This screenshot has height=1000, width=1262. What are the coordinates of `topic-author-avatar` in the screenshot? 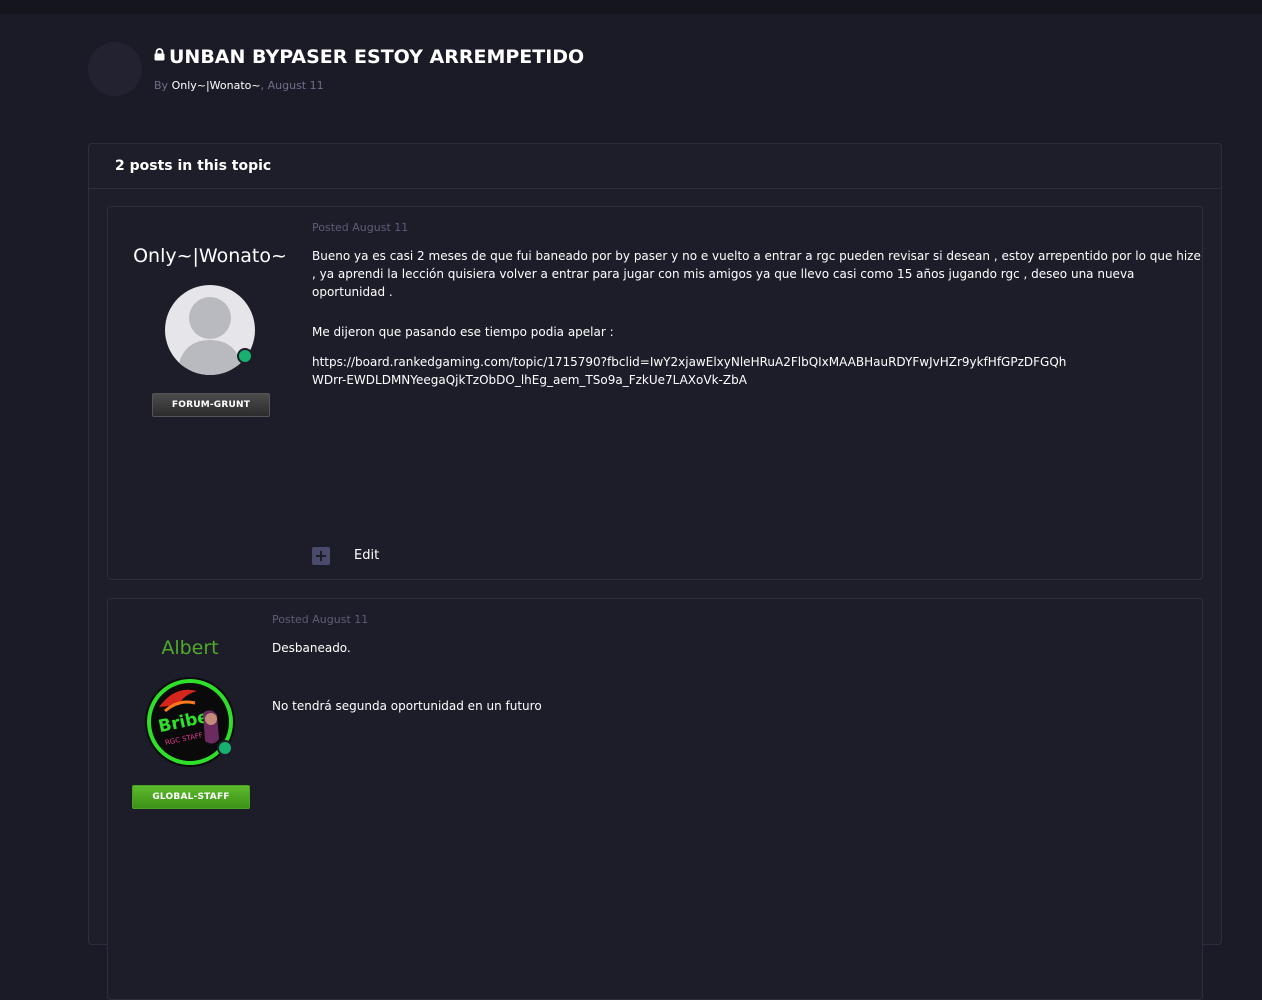 It's located at (115, 69).